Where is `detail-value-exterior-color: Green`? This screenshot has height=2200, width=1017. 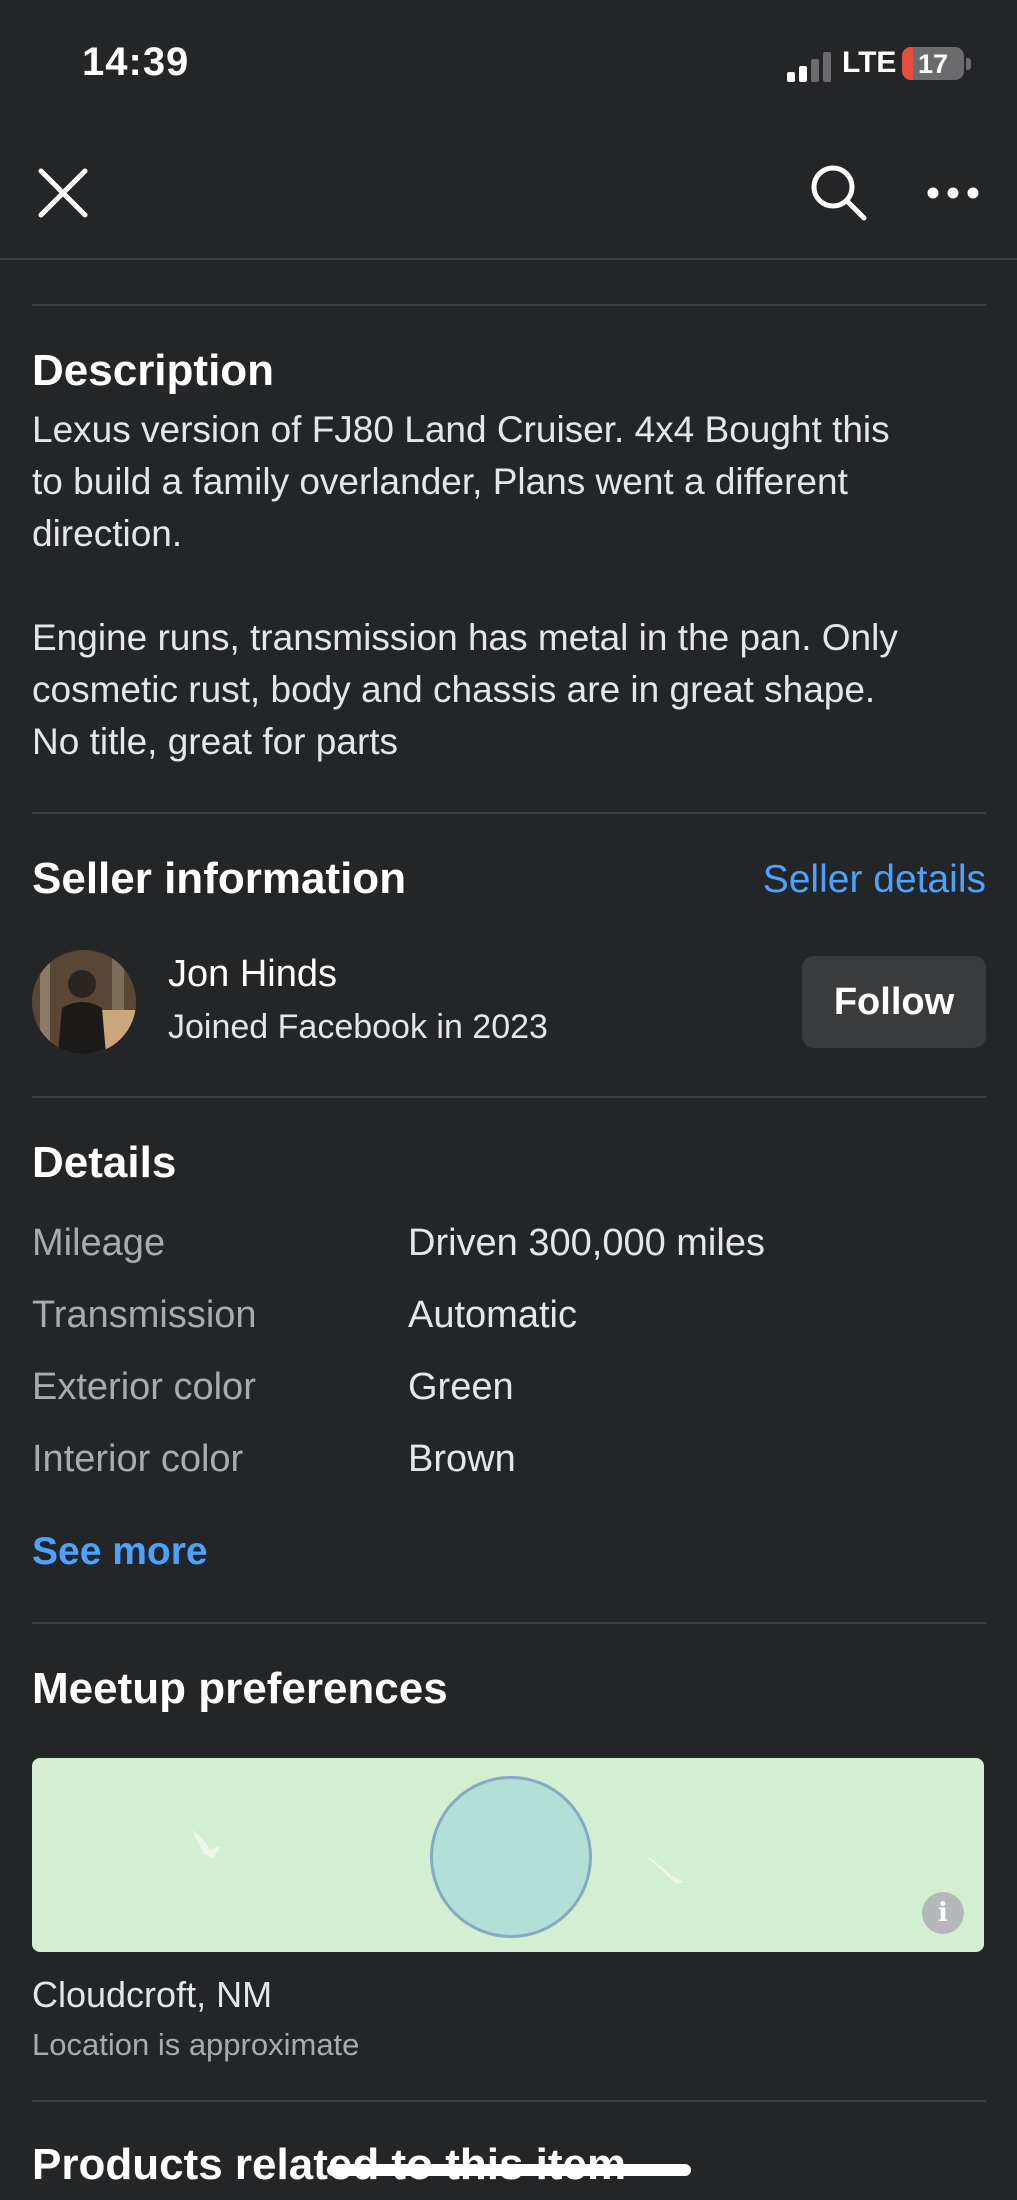 detail-value-exterior-color: Green is located at coordinates (461, 1387).